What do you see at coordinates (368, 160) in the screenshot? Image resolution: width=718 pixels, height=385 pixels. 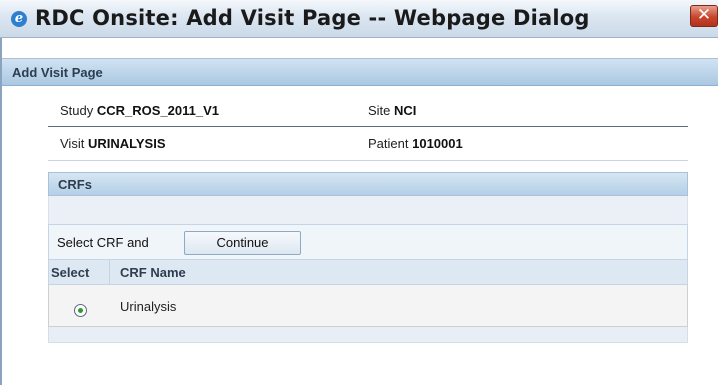 I see `info-divider-bottom` at bounding box center [368, 160].